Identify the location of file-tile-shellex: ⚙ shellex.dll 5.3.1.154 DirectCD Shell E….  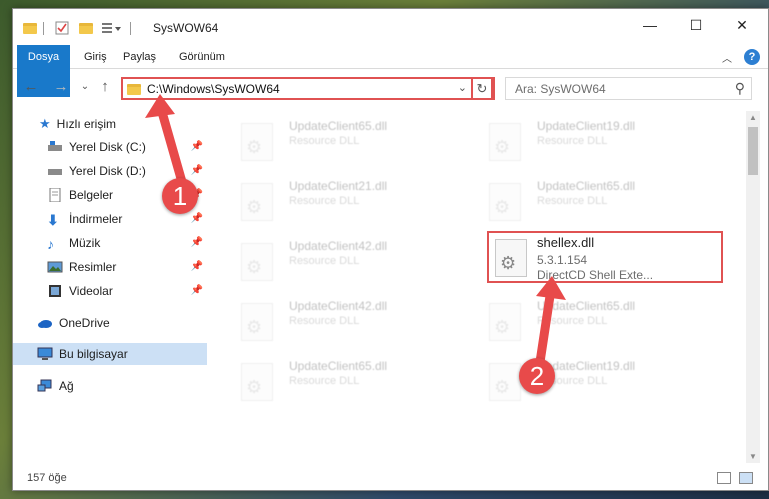
(605, 257).